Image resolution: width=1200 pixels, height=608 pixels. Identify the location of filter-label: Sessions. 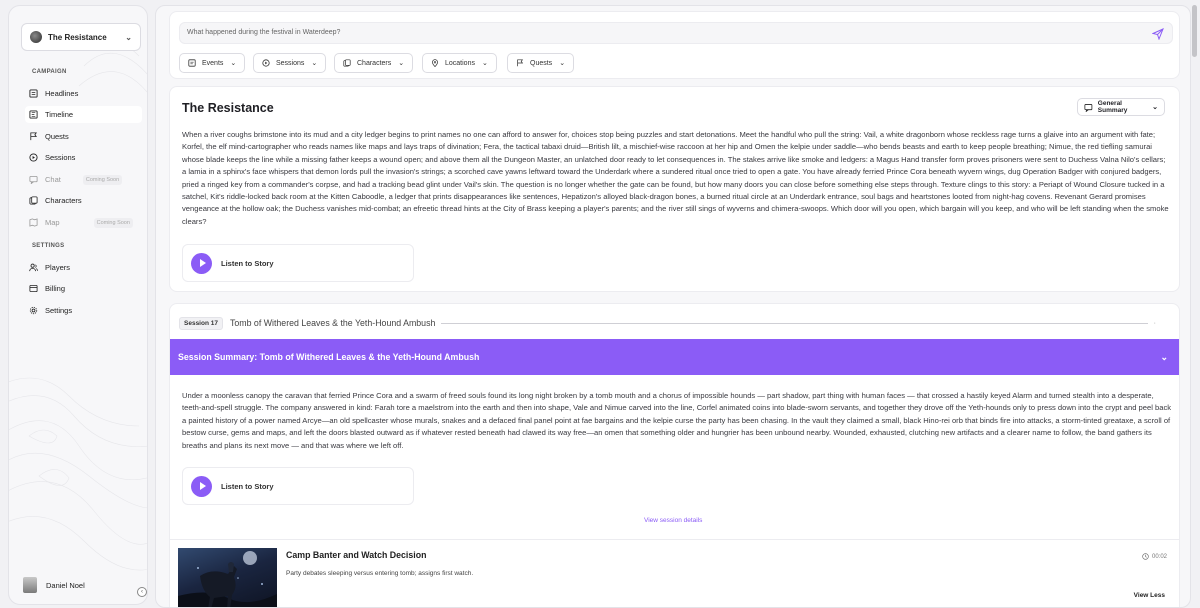
(290, 63).